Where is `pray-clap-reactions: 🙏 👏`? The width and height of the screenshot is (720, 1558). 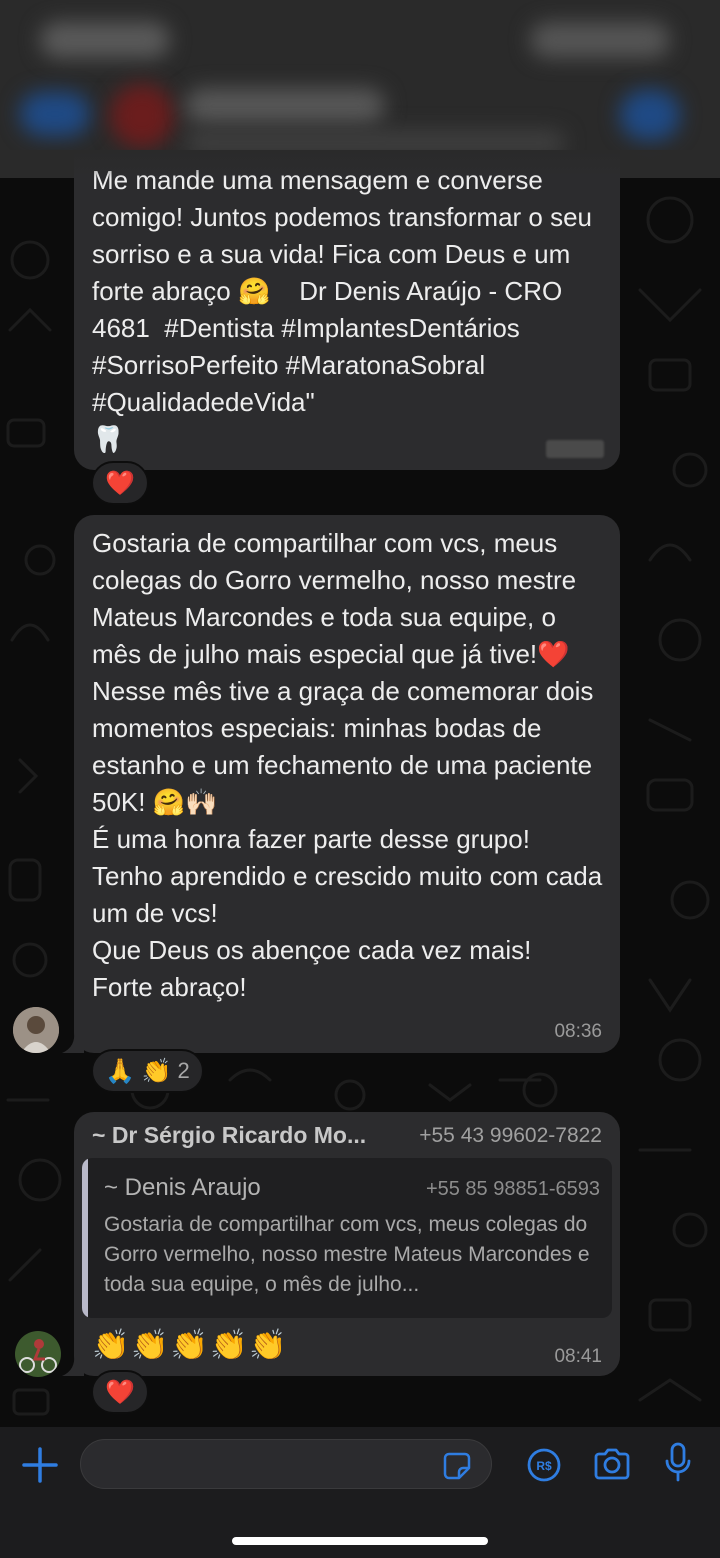 pray-clap-reactions: 🙏 👏 is located at coordinates (138, 1071).